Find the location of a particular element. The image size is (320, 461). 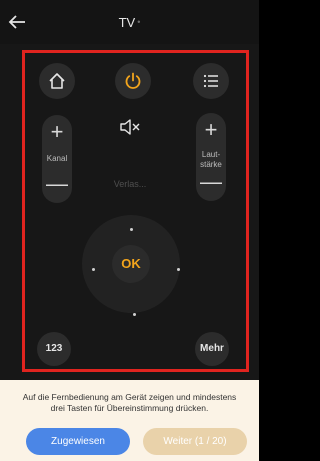

power-button is located at coordinates (133, 81).